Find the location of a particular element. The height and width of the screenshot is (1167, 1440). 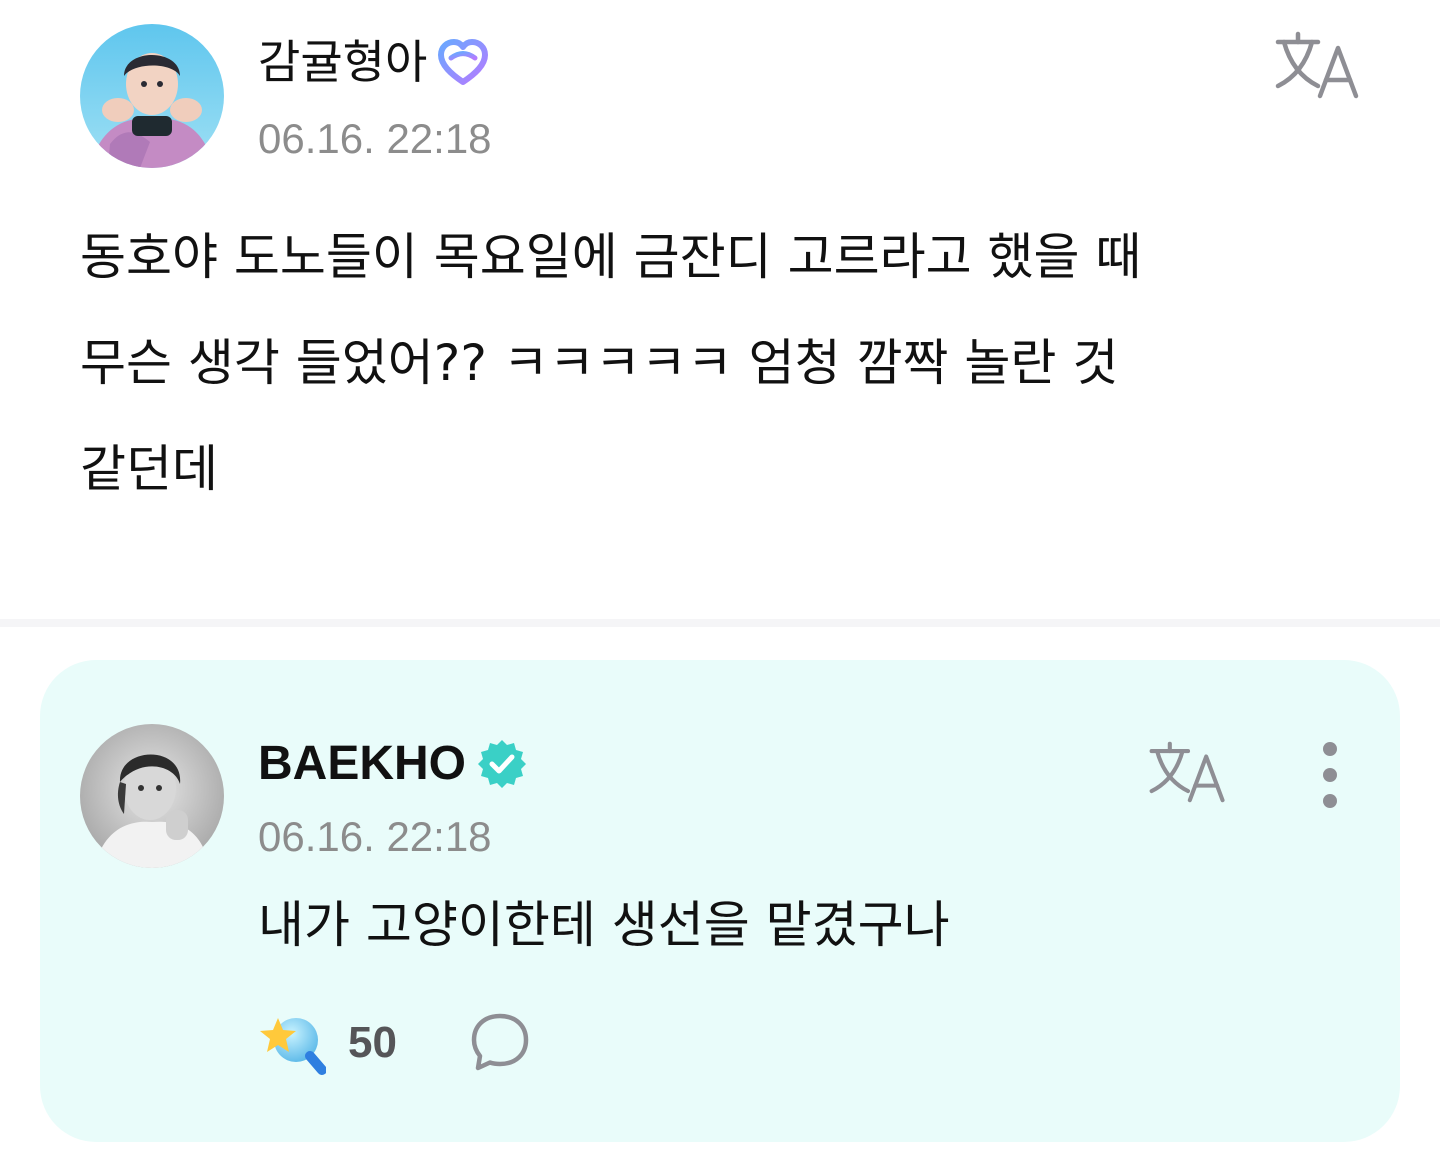

user-avatar-photo is located at coordinates (152, 96).